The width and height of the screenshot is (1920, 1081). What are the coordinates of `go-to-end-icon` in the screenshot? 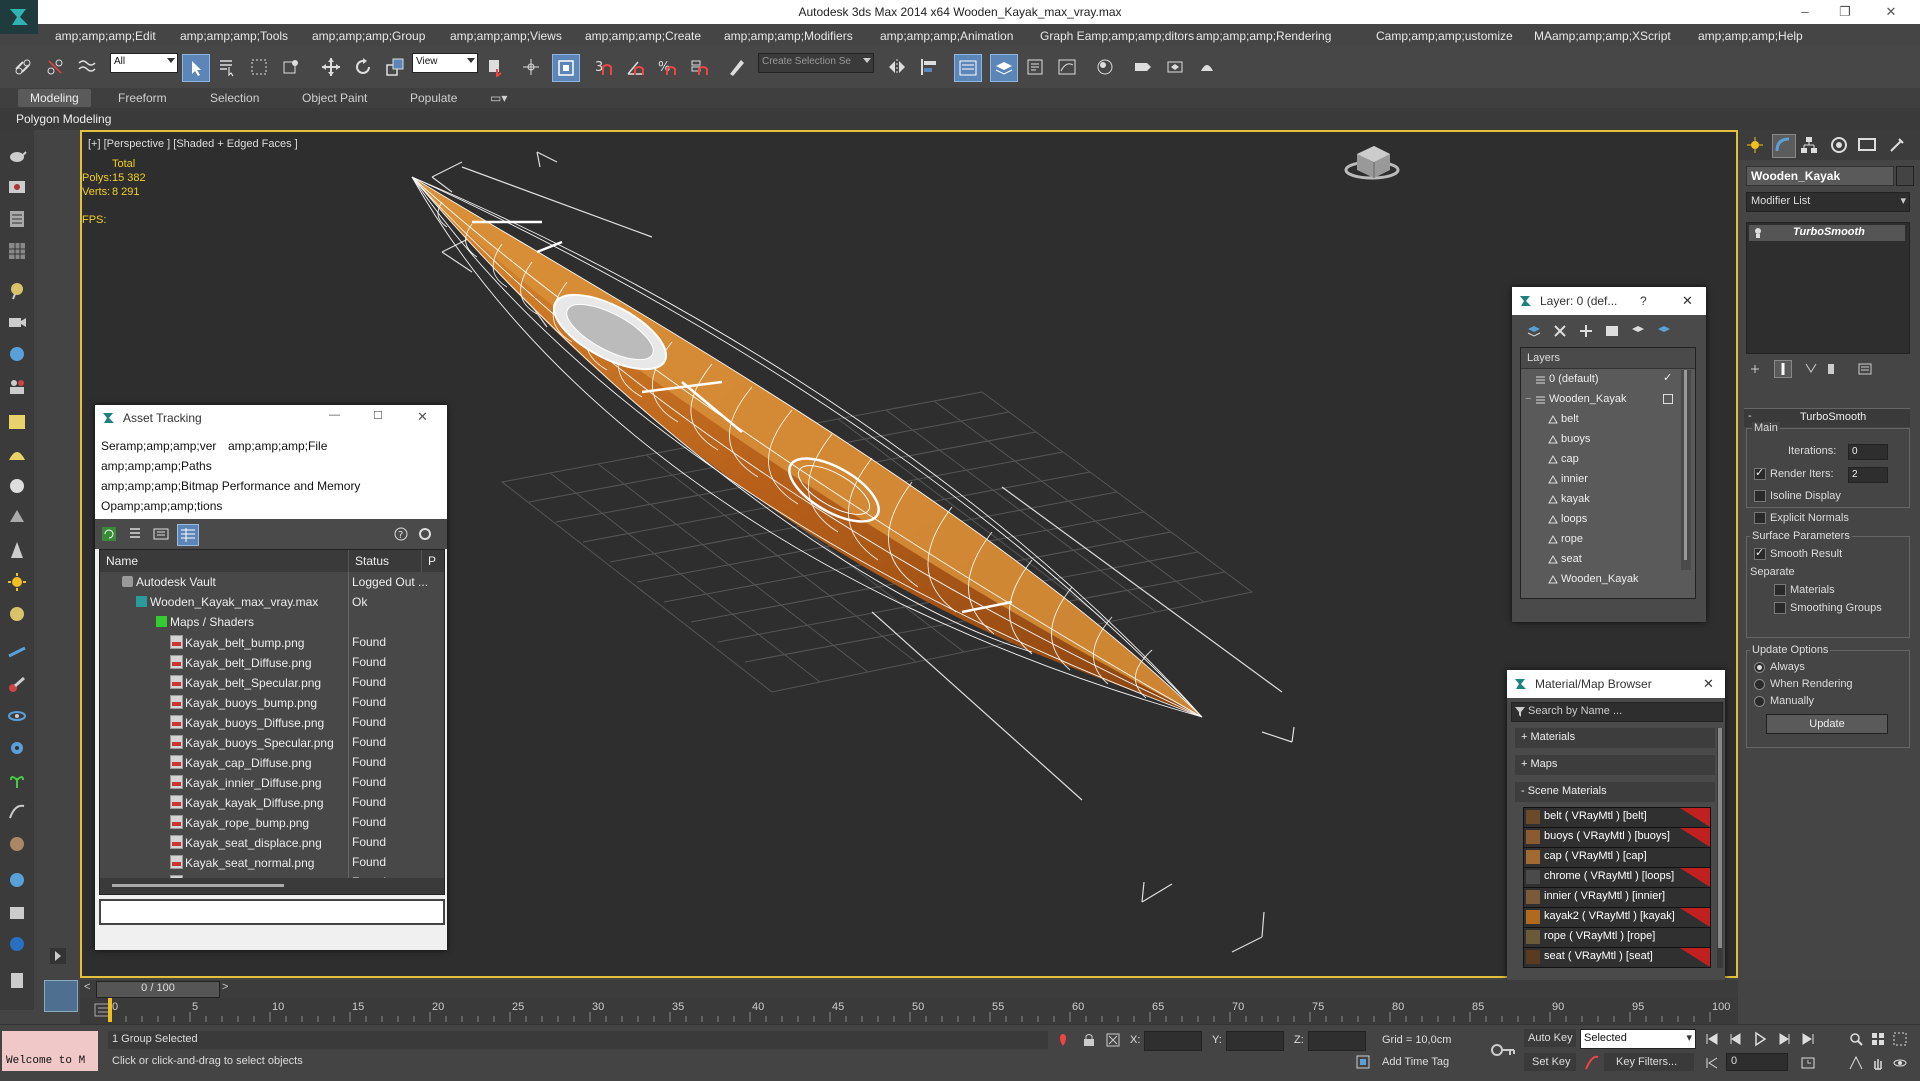 It's located at (1808, 1039).